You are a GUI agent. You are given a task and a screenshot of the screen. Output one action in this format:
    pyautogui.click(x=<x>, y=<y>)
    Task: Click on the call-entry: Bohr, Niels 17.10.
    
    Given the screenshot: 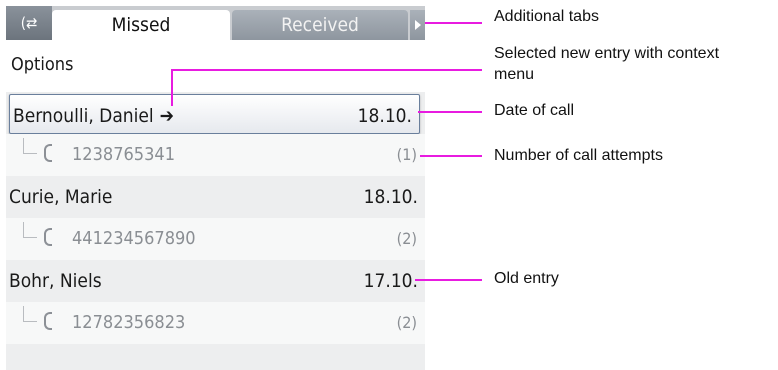 What is the action you would take?
    pyautogui.click(x=215, y=281)
    